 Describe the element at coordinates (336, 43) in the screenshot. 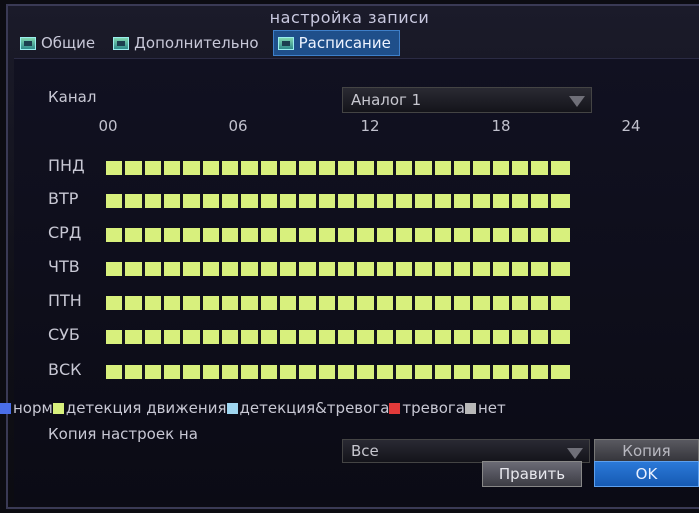

I see `tab-schedule: Расписание` at that location.